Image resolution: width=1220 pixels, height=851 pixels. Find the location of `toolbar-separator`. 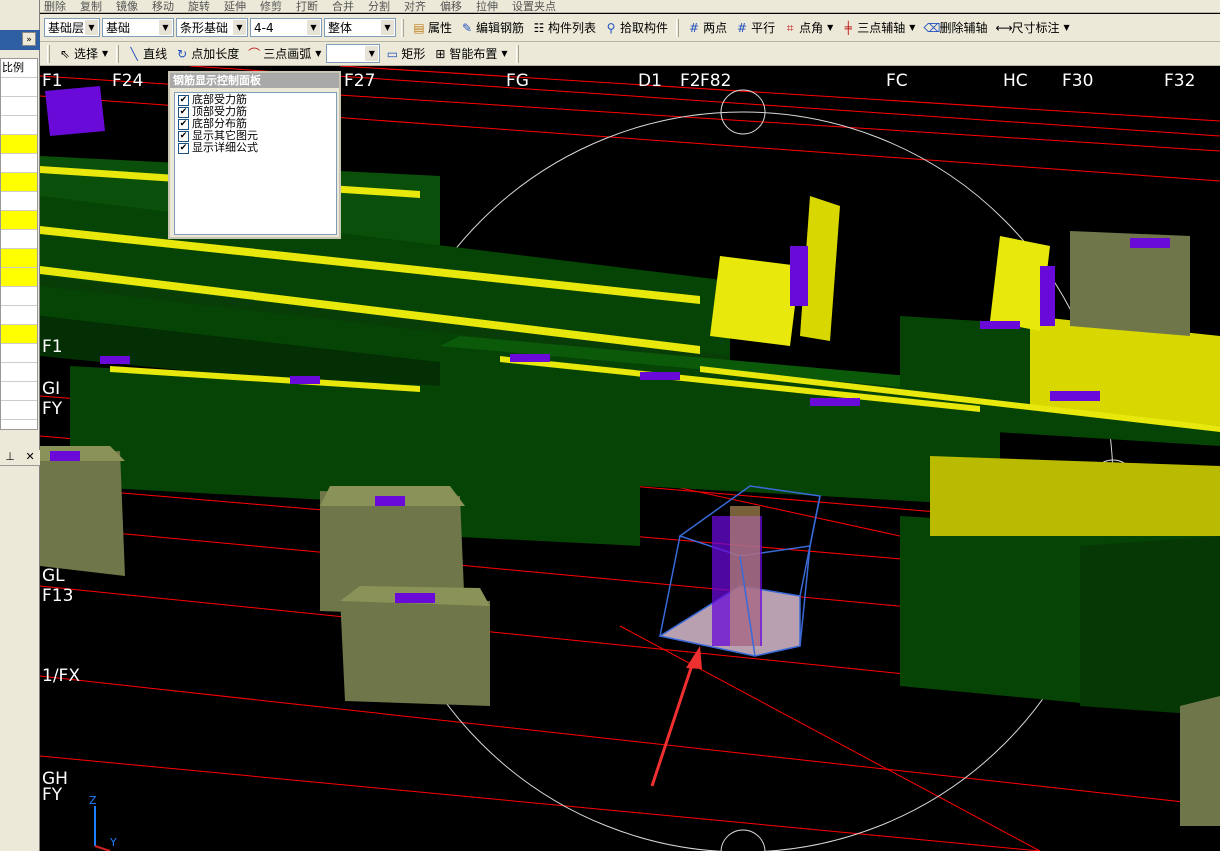

toolbar-separator is located at coordinates (678, 27).